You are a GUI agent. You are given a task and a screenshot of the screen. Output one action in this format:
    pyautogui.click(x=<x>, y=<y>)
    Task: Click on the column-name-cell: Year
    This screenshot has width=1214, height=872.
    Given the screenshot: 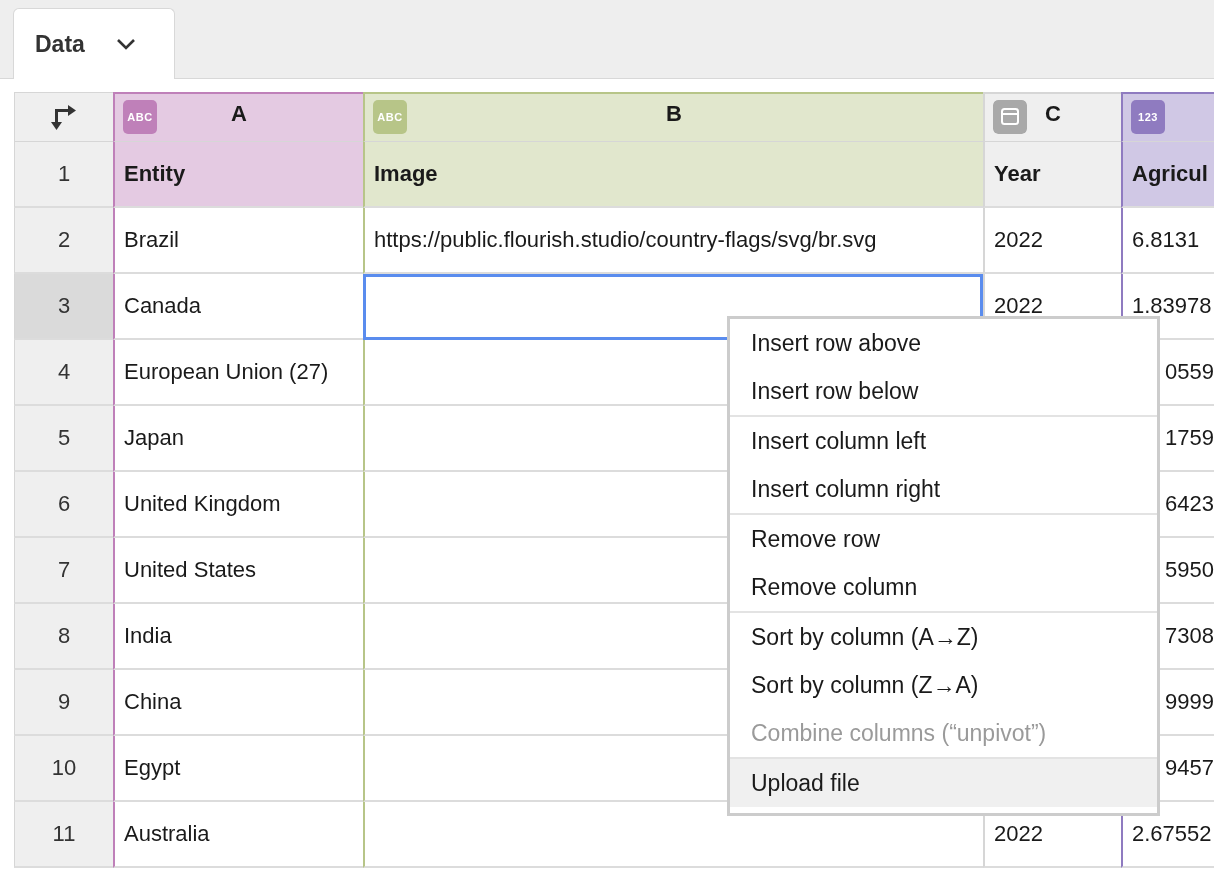 What is the action you would take?
    pyautogui.click(x=1052, y=175)
    